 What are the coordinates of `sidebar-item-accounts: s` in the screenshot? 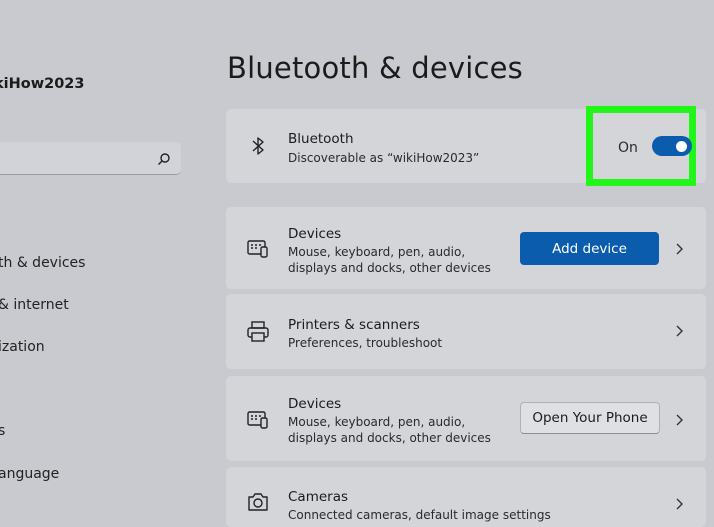 It's located at (2, 431).